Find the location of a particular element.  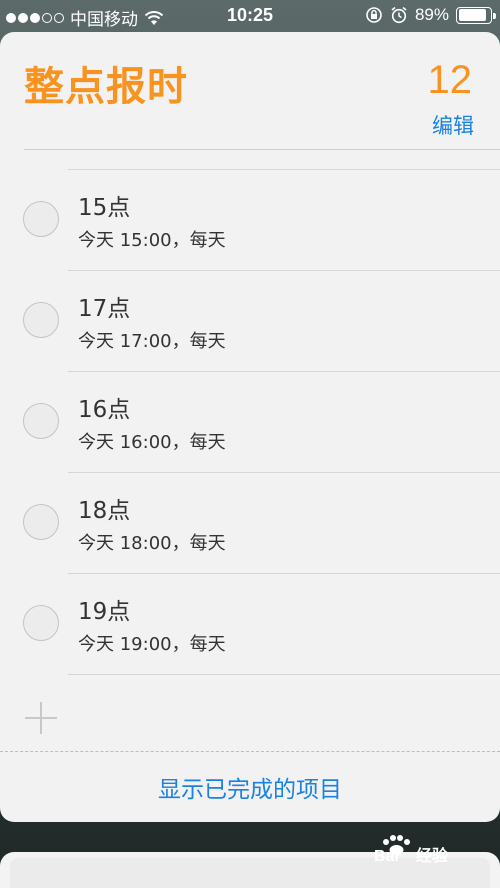

reminder-title: 16点 is located at coordinates (104, 410).